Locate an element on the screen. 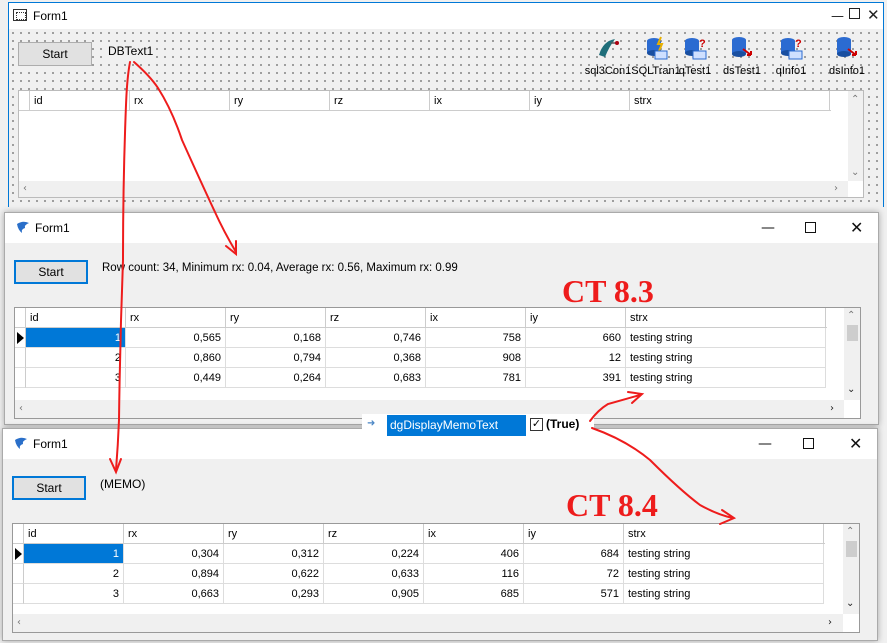 The image size is (887, 643). design-start-button: Start is located at coordinates (55, 54).